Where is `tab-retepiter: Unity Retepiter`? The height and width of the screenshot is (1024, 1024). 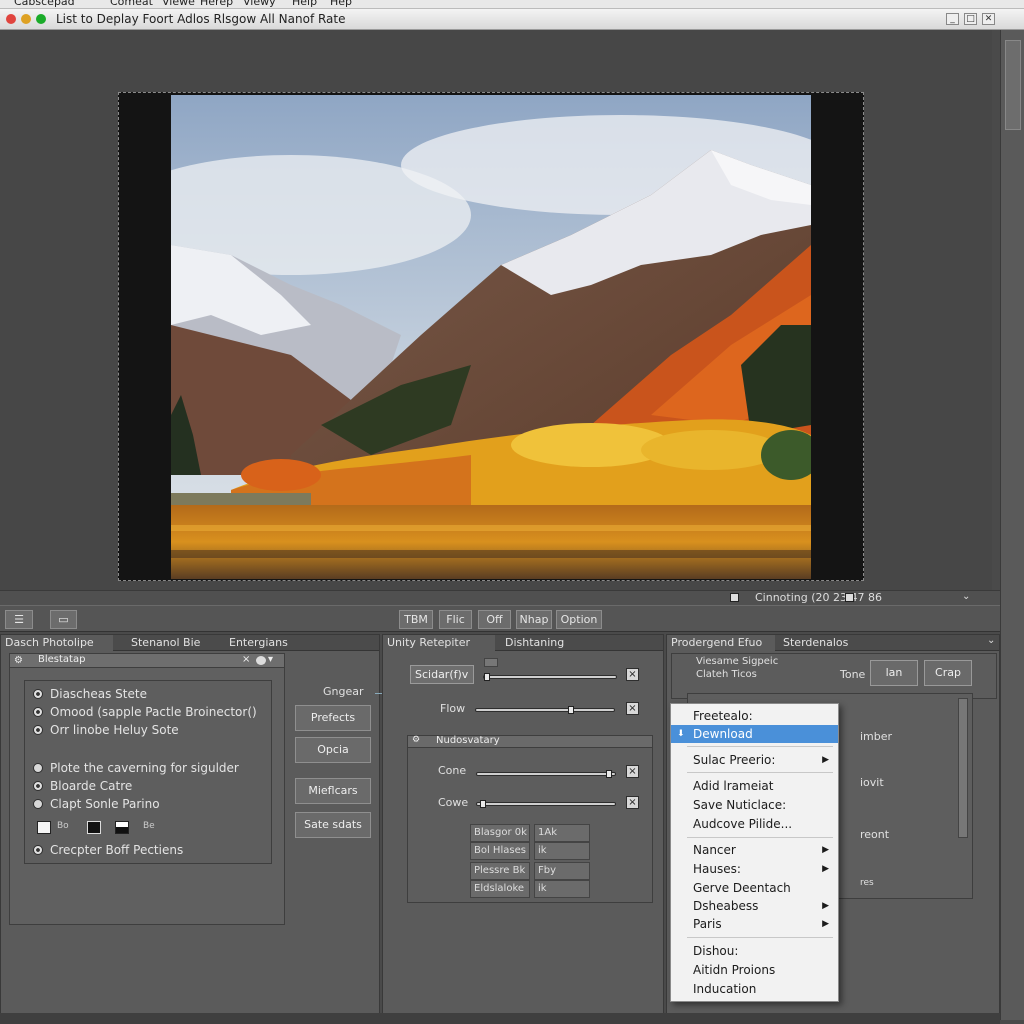 tab-retepiter: Unity Retepiter is located at coordinates (439, 643).